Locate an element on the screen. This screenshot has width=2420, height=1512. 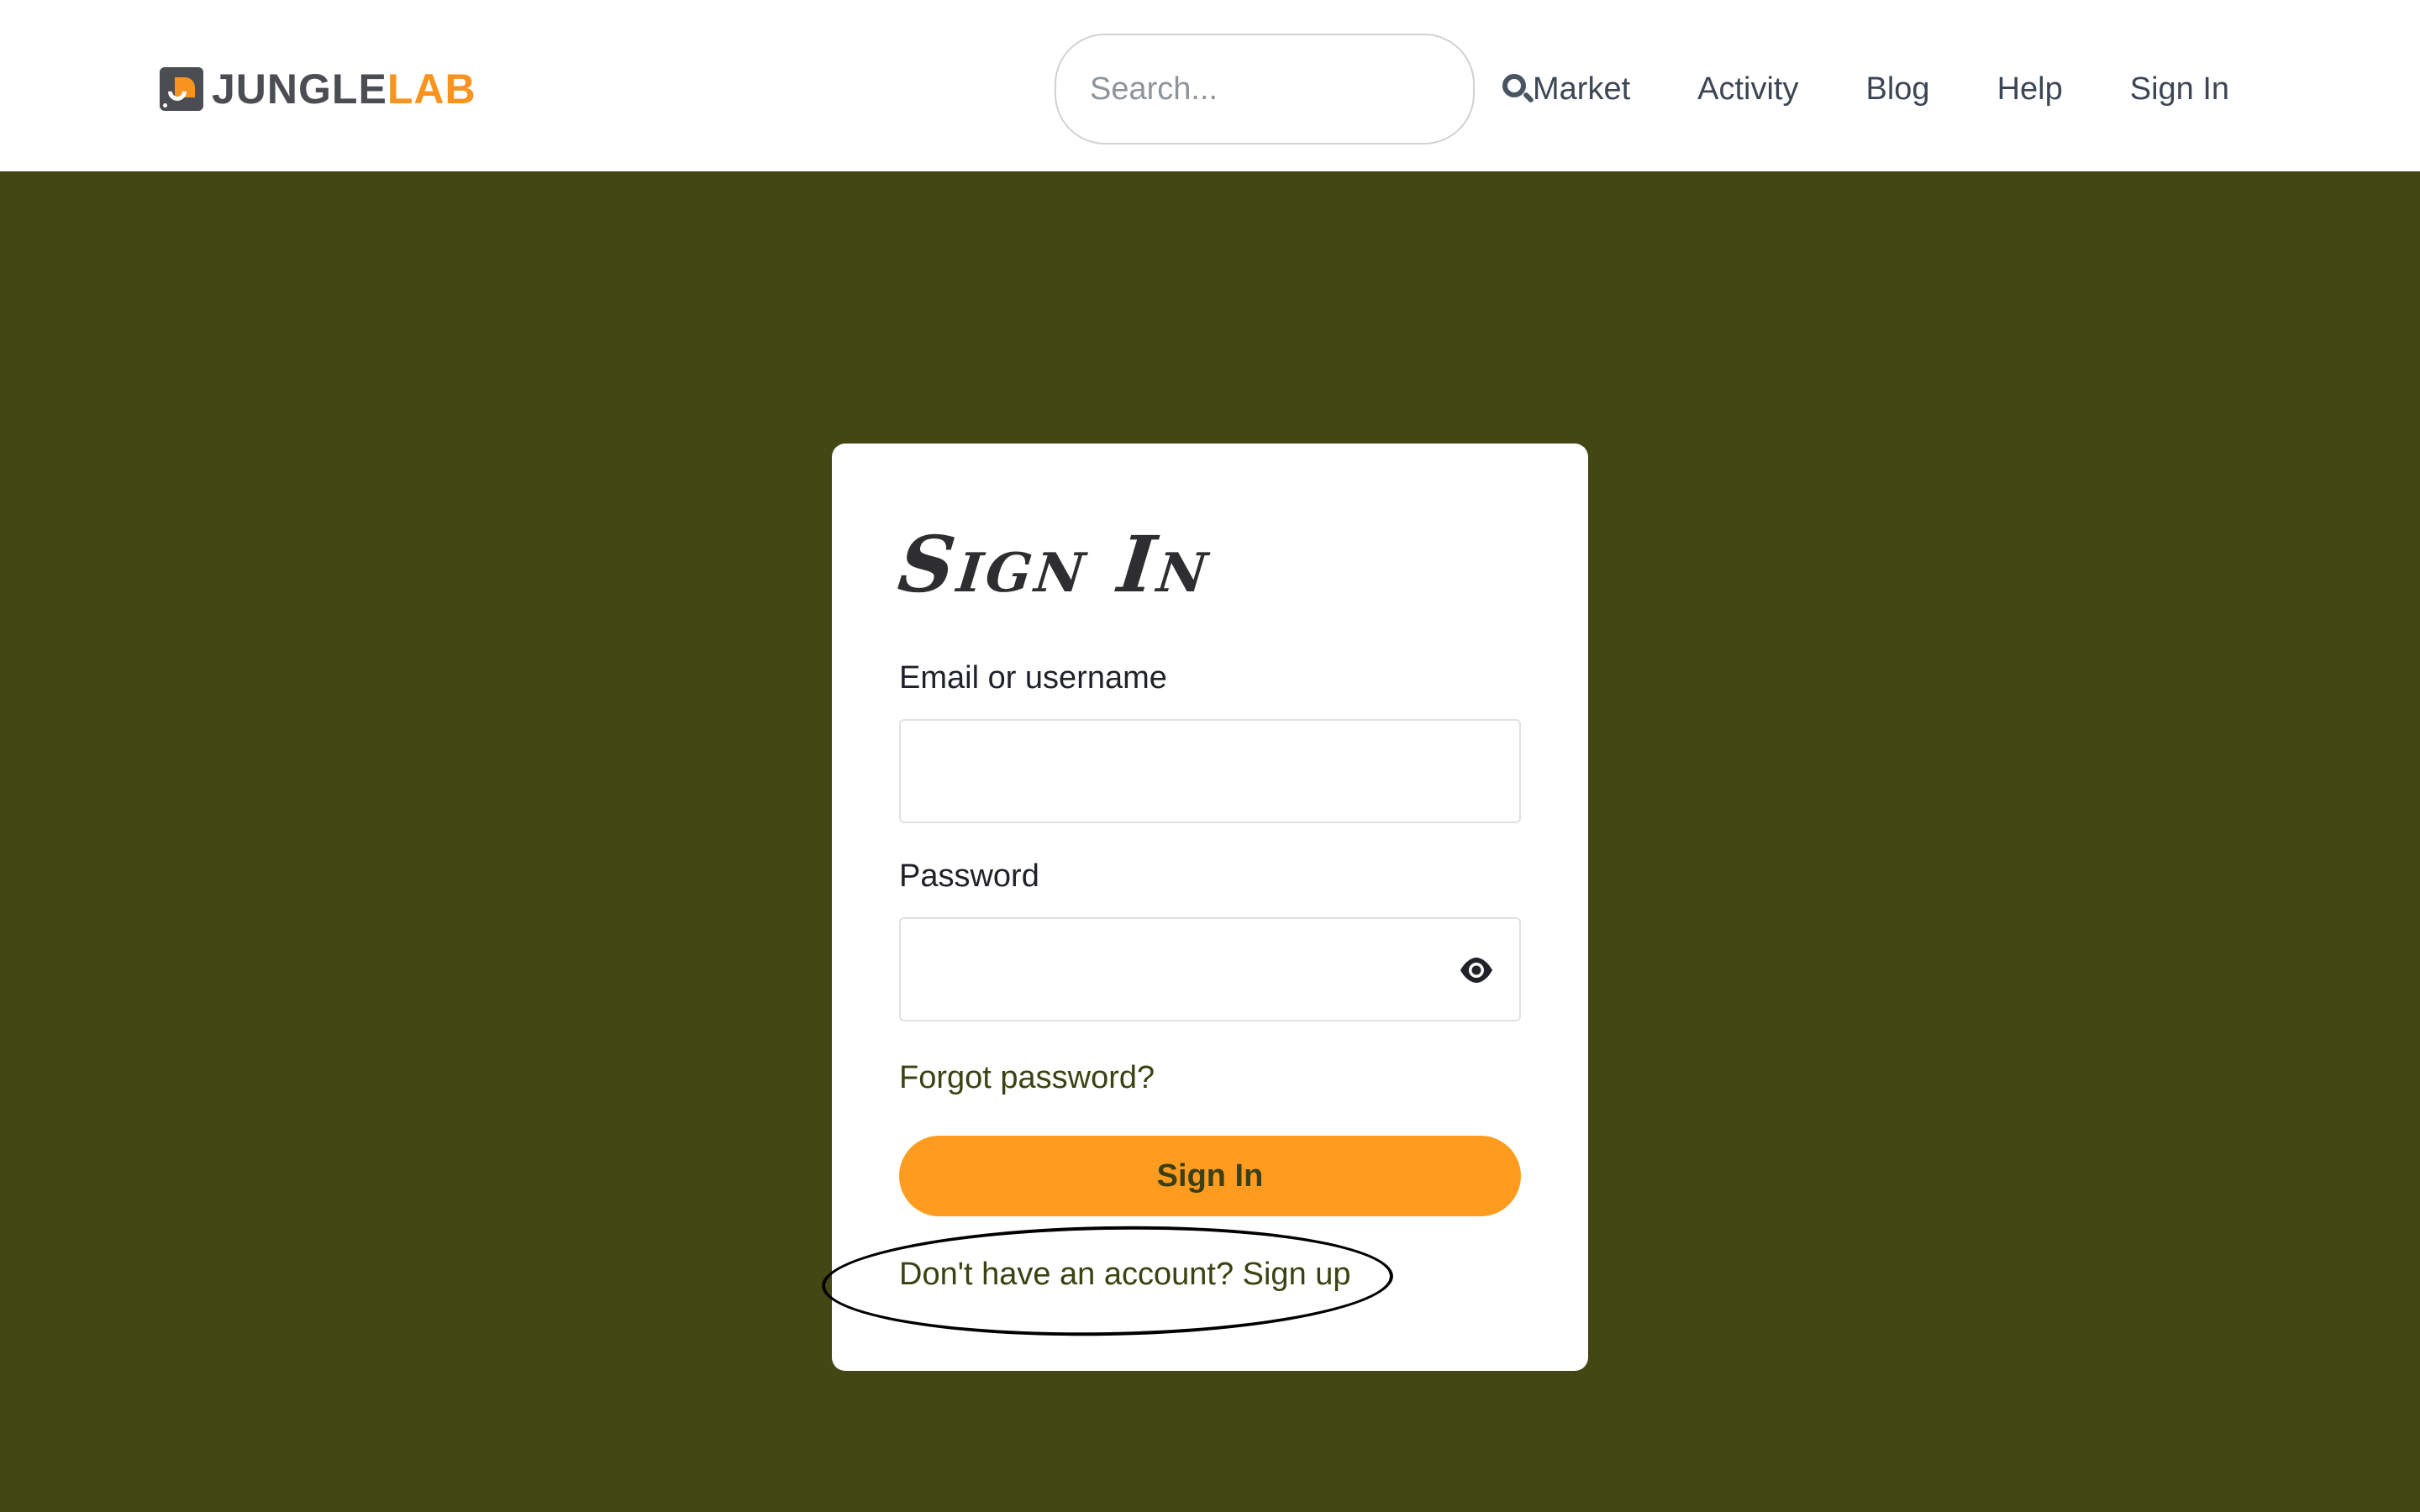
logo-icon is located at coordinates (181, 89).